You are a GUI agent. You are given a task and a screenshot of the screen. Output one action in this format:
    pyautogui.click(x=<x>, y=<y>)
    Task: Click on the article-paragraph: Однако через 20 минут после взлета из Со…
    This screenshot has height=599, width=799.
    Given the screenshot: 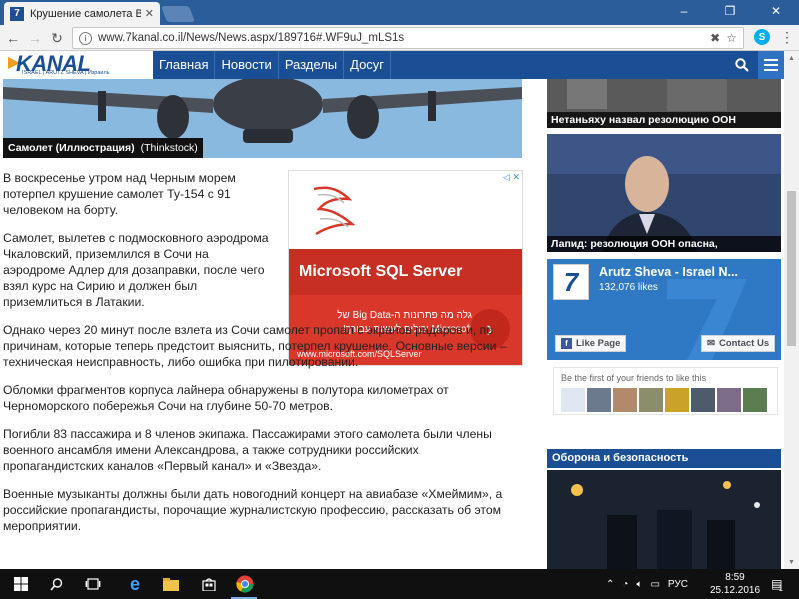 What is the action you would take?
    pyautogui.click(x=255, y=346)
    